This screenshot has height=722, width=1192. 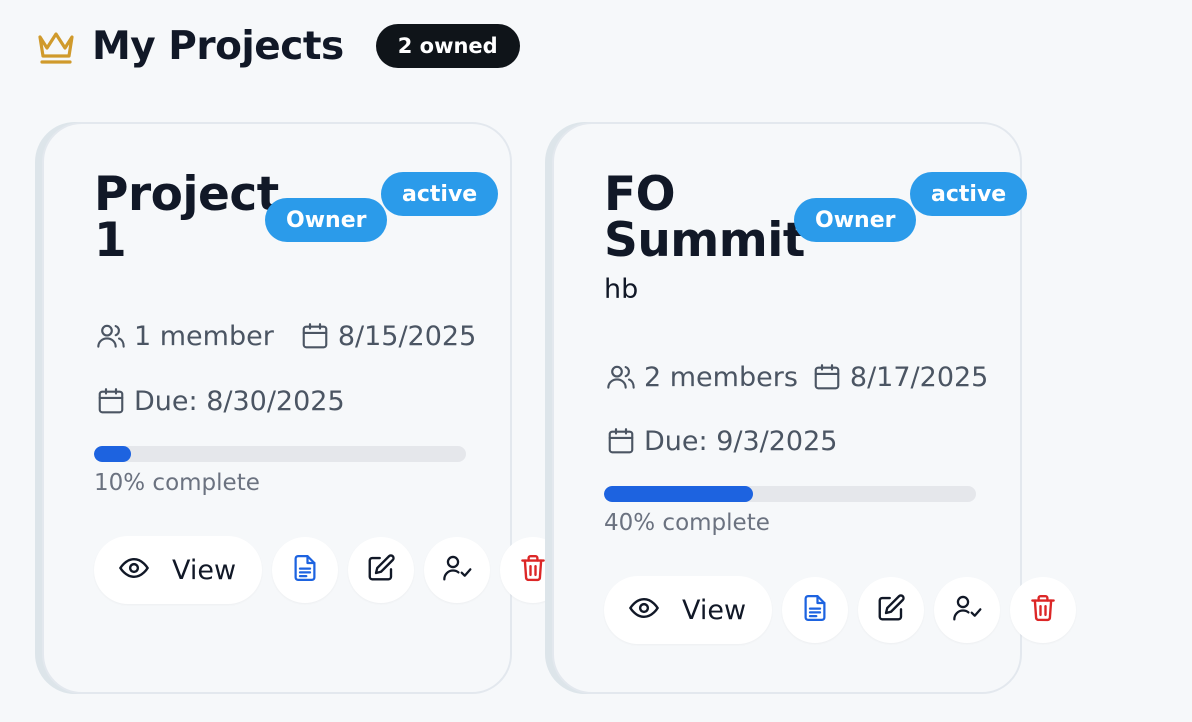 I want to click on due-row: Due: 8/30/2025, so click(x=219, y=401).